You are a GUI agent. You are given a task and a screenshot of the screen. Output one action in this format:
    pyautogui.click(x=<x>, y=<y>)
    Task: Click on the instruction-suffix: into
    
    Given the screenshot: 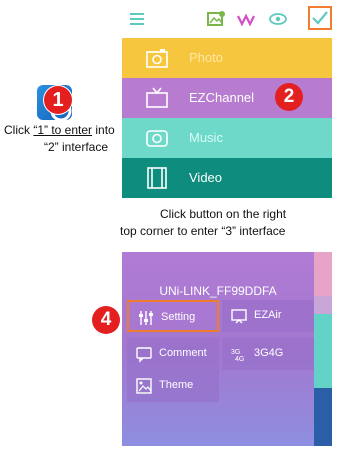 What is the action you would take?
    pyautogui.click(x=103, y=130)
    